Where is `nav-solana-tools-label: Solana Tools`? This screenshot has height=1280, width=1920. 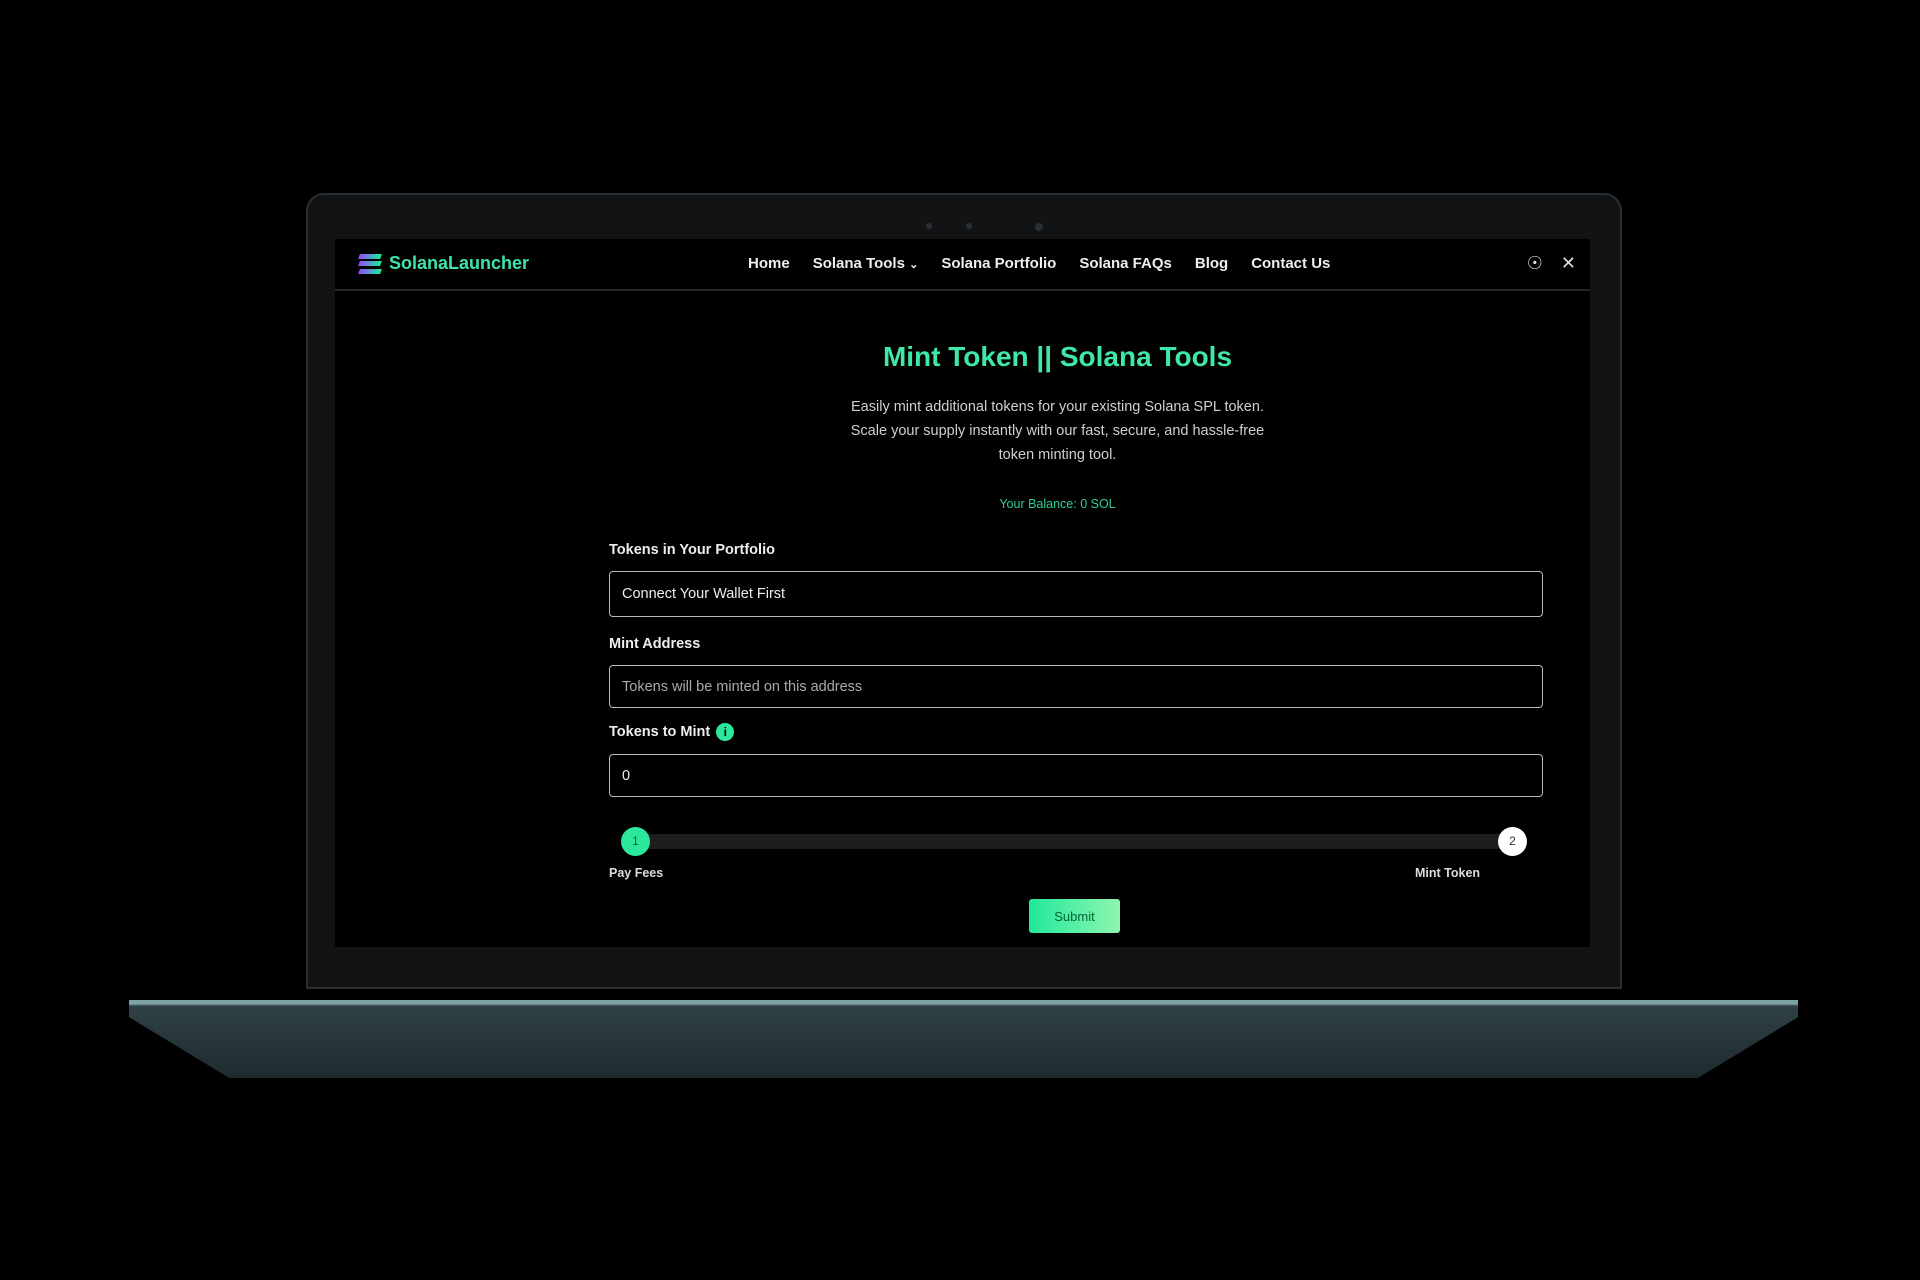 nav-solana-tools-label: Solana Tools is located at coordinates (858, 263).